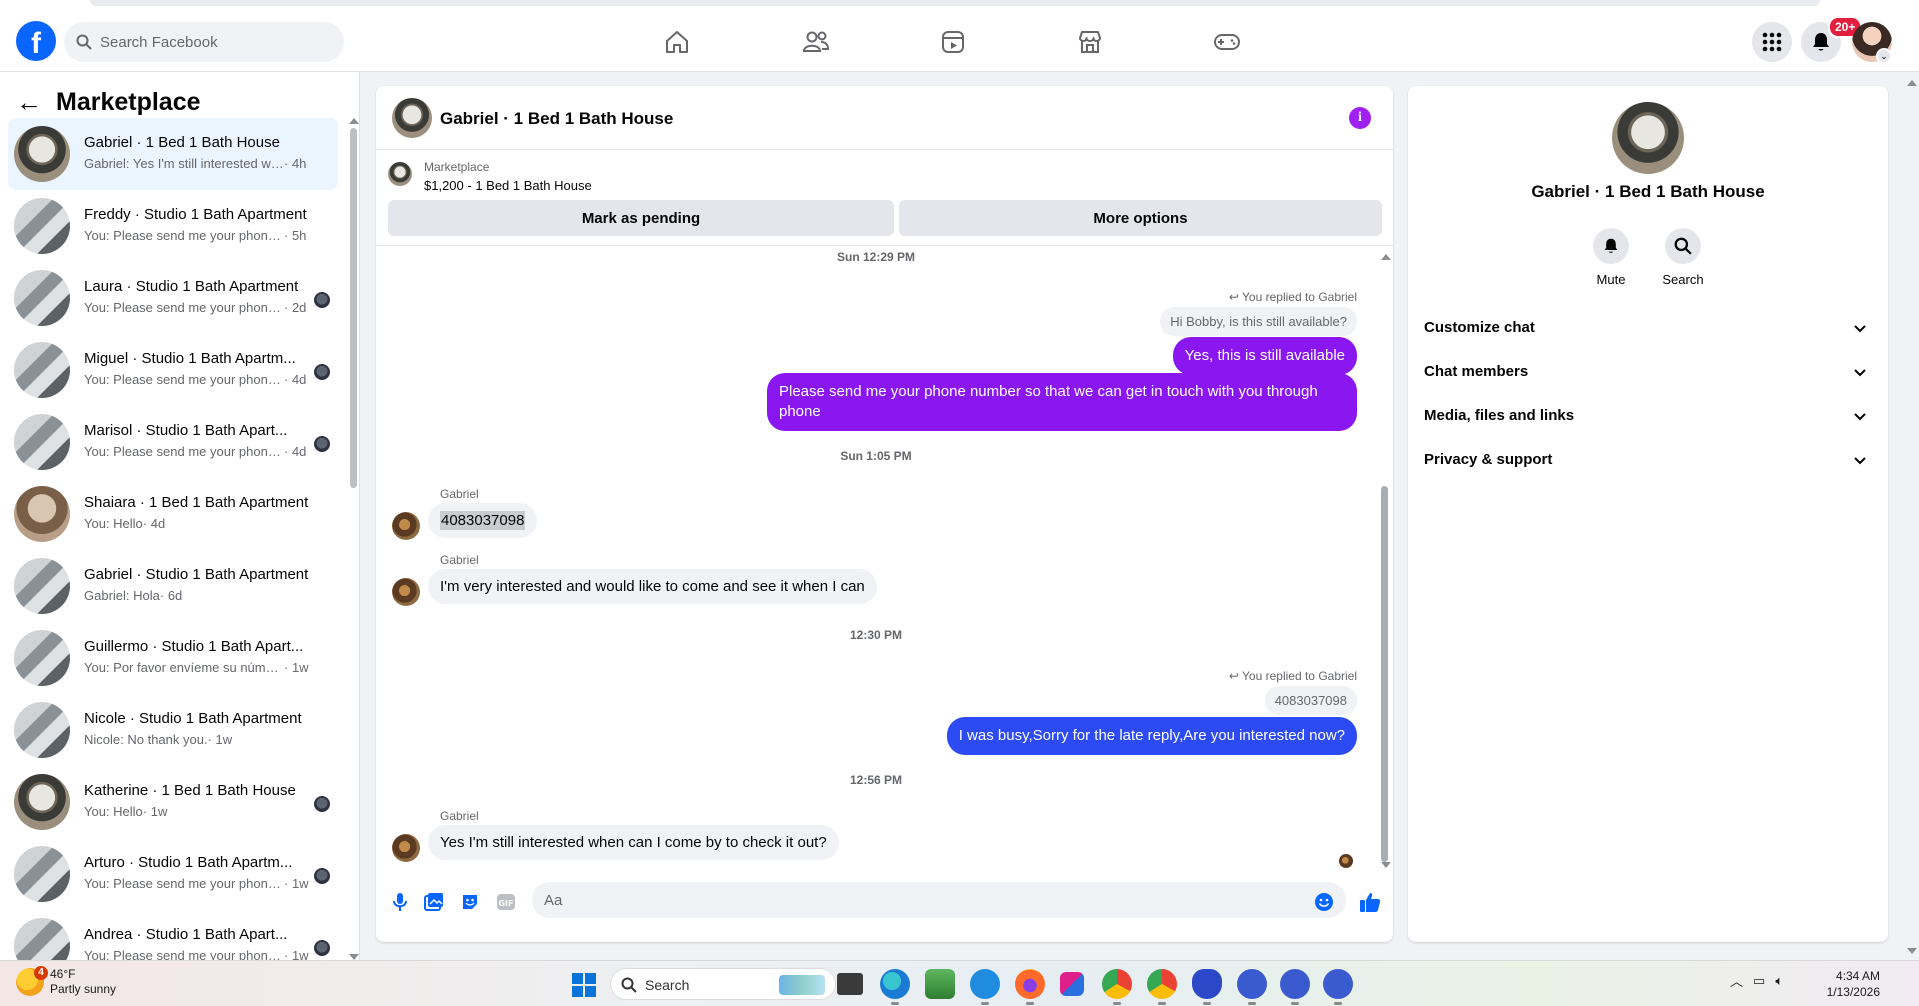 This screenshot has height=1006, width=1919. Describe the element at coordinates (1346, 861) in the screenshot. I see `read-receipt-avatar` at that location.